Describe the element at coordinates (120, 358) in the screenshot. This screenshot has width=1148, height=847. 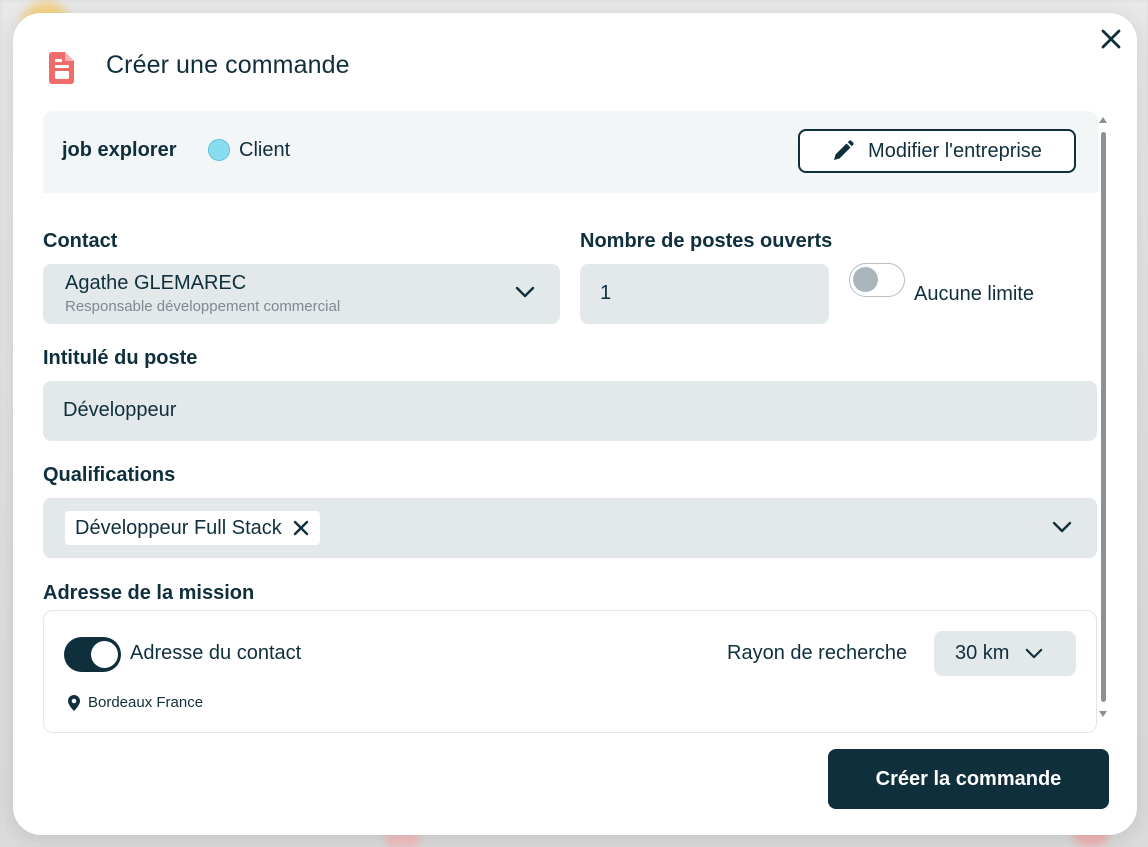
I see `job-title-label: Intitulé du poste` at that location.